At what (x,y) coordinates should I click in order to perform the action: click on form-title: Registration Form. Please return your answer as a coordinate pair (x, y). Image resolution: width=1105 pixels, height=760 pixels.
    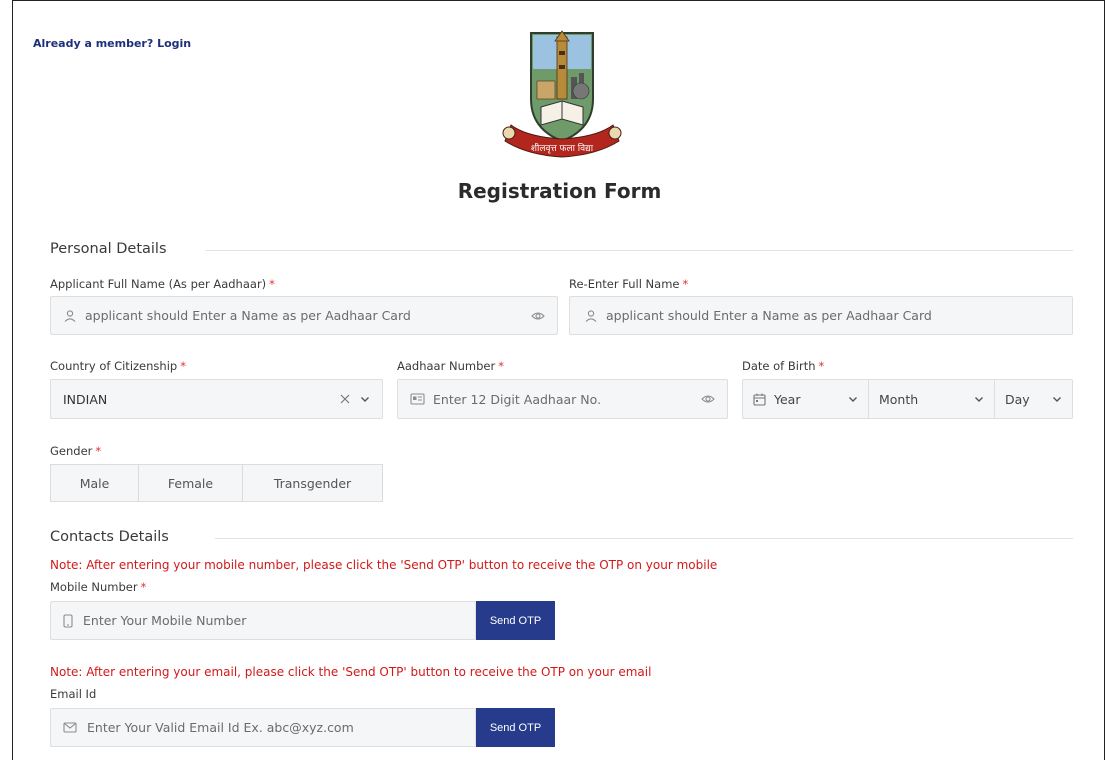
    Looking at the image, I should click on (559, 191).